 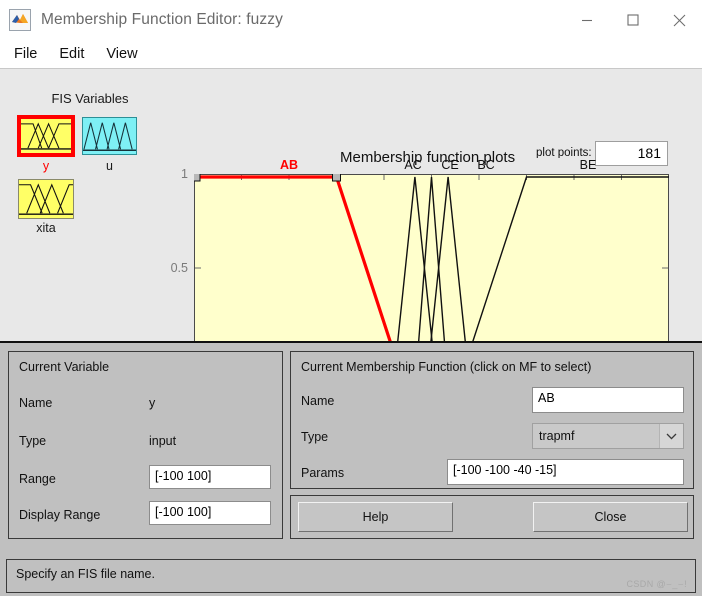 What do you see at coordinates (163, 441) in the screenshot?
I see `variable-type-value: input` at bounding box center [163, 441].